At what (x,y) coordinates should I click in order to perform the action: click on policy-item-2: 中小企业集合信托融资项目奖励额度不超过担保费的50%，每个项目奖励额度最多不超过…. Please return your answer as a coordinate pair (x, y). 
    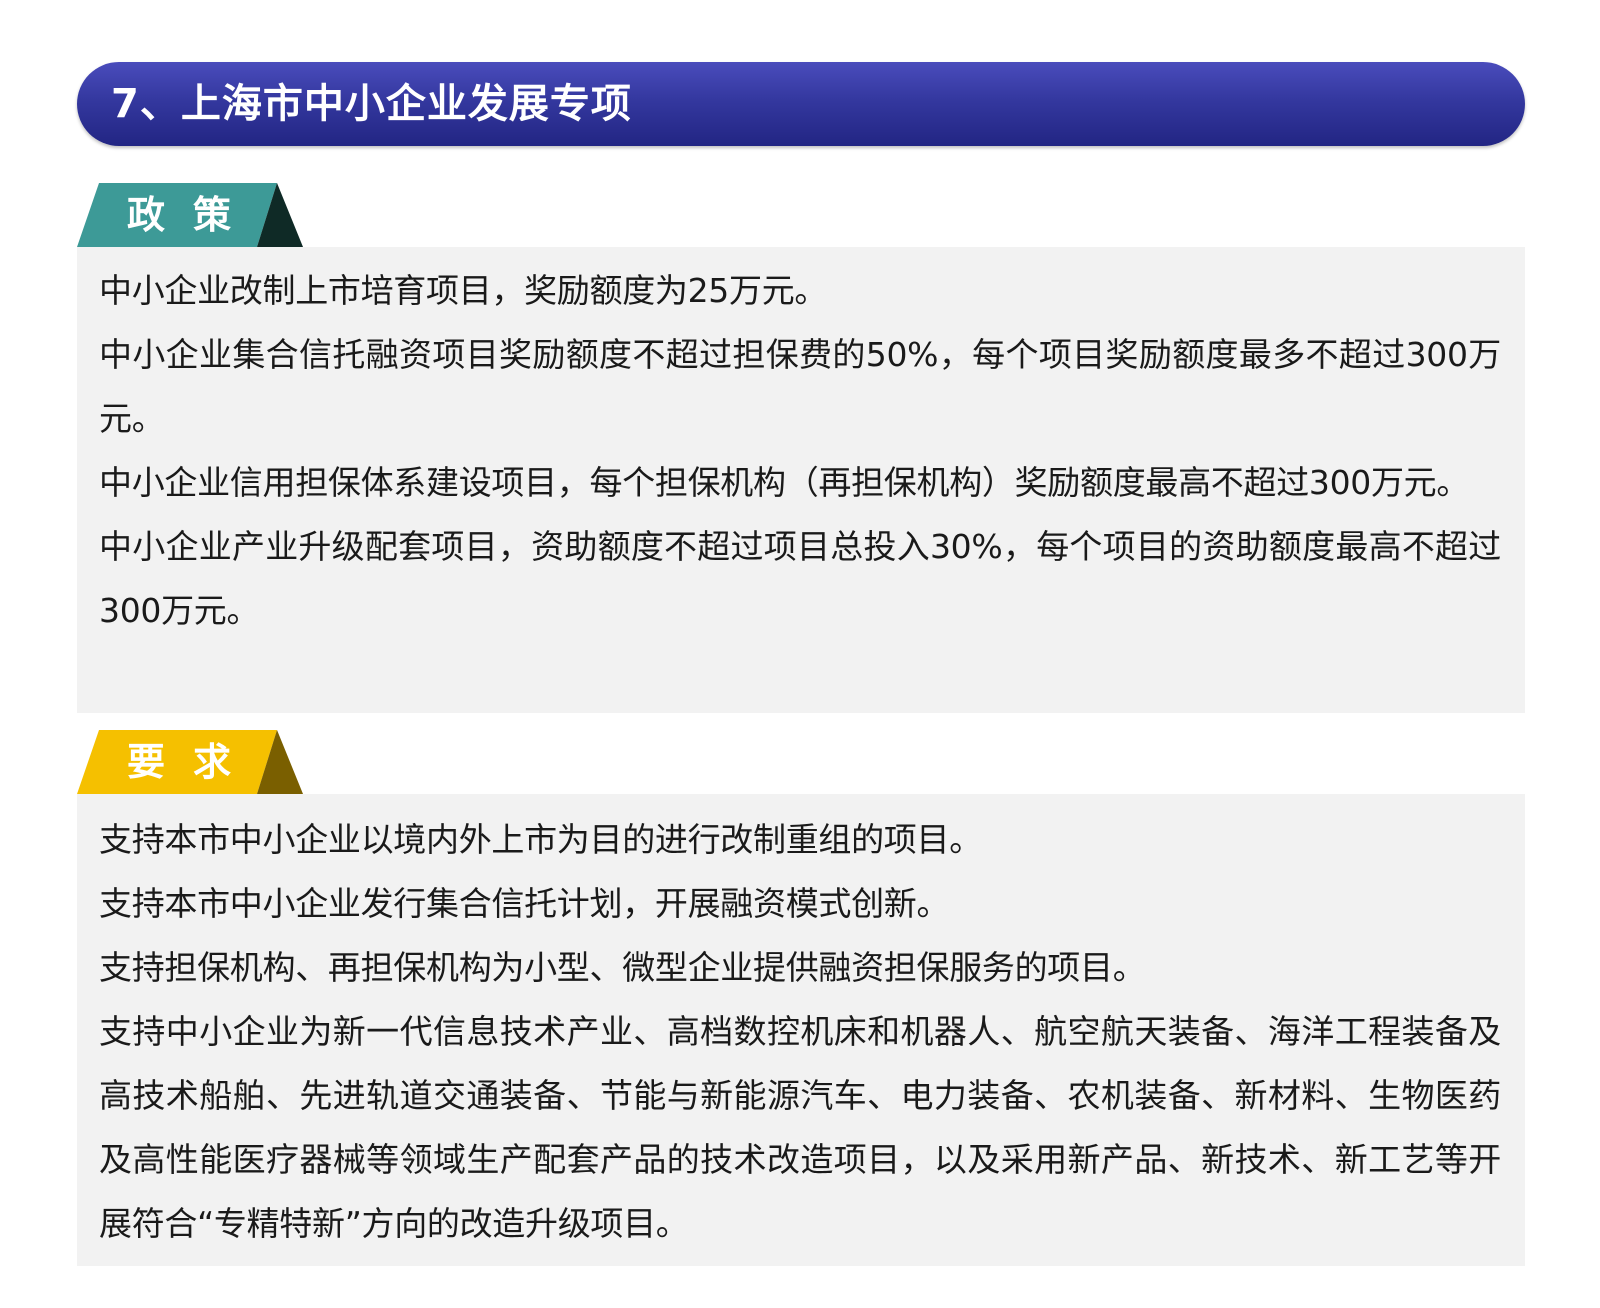
    Looking at the image, I should click on (800, 386).